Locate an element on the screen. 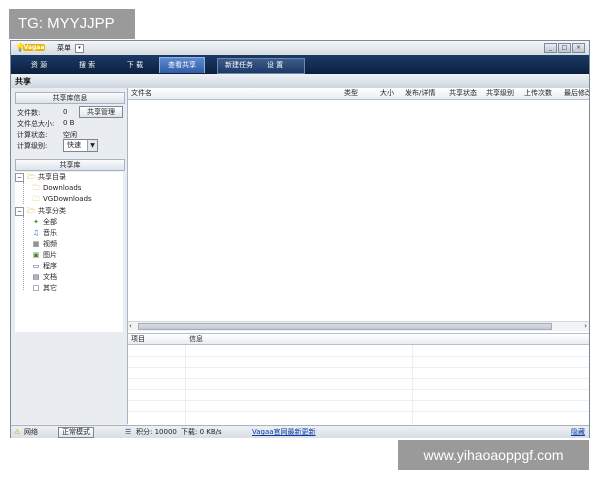 The height and width of the screenshot is (480, 600). total-size-value: 0 B is located at coordinates (69, 123).